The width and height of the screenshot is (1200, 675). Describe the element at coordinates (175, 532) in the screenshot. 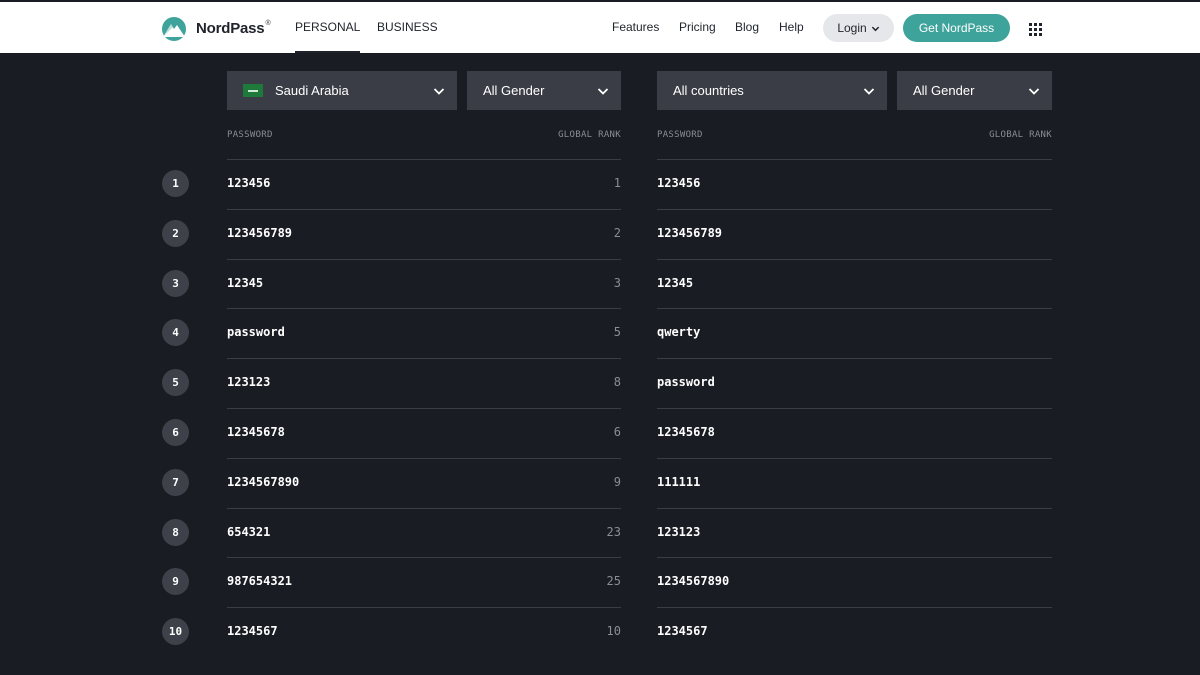

I see `rank-badge: 8` at that location.